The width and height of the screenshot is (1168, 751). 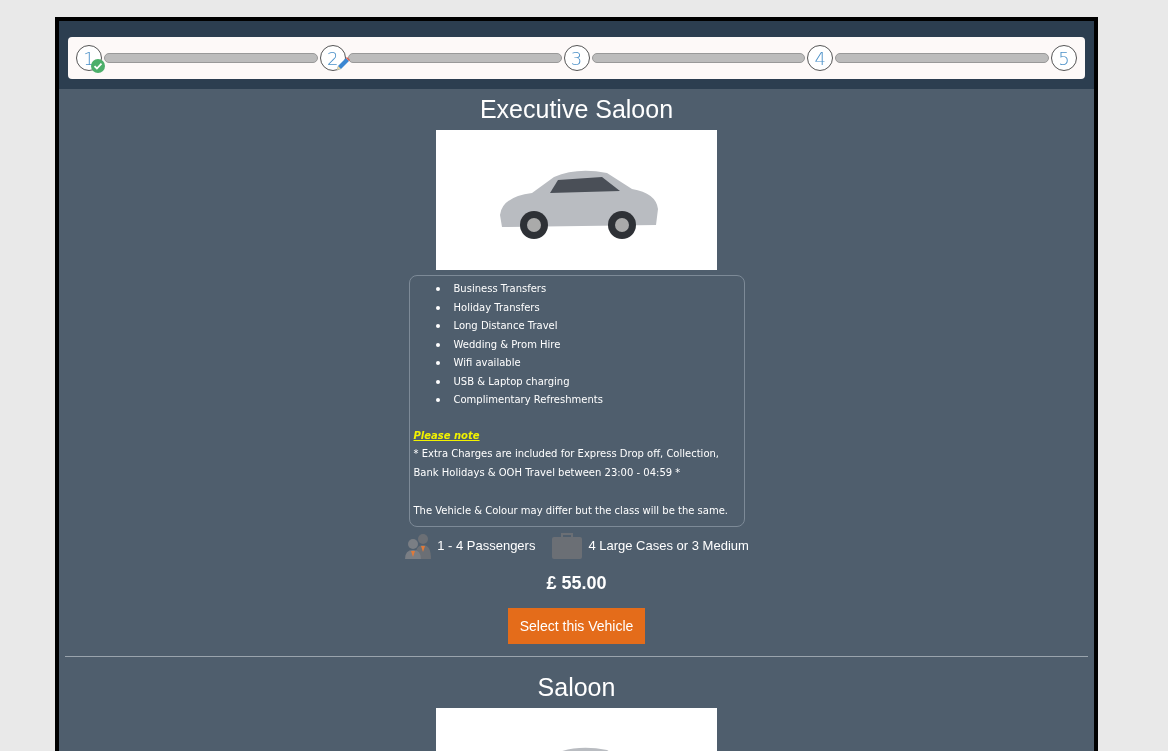 What do you see at coordinates (487, 363) in the screenshot?
I see `feature-item: Wifi available` at bounding box center [487, 363].